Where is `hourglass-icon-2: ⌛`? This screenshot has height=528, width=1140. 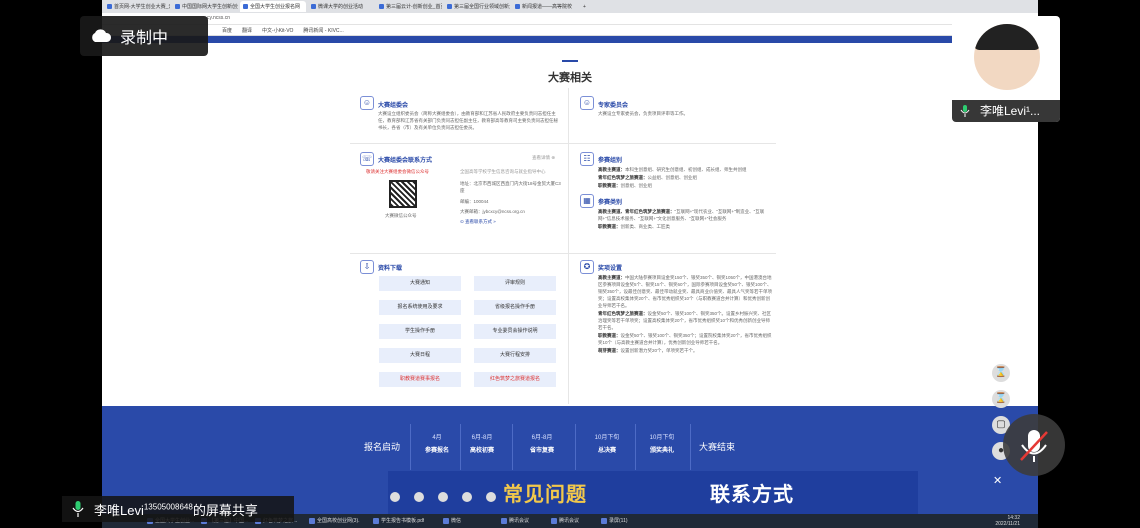 hourglass-icon-2: ⌛ is located at coordinates (1001, 399).